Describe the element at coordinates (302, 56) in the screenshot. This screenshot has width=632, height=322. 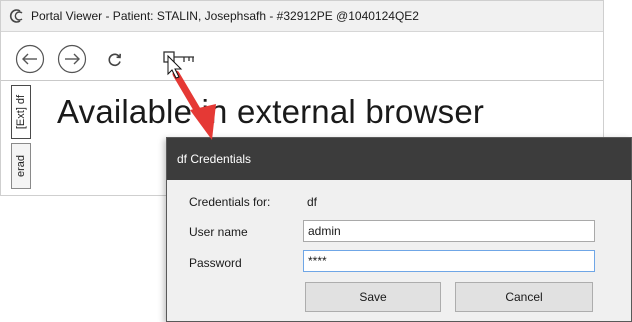
I see `toolbar` at that location.